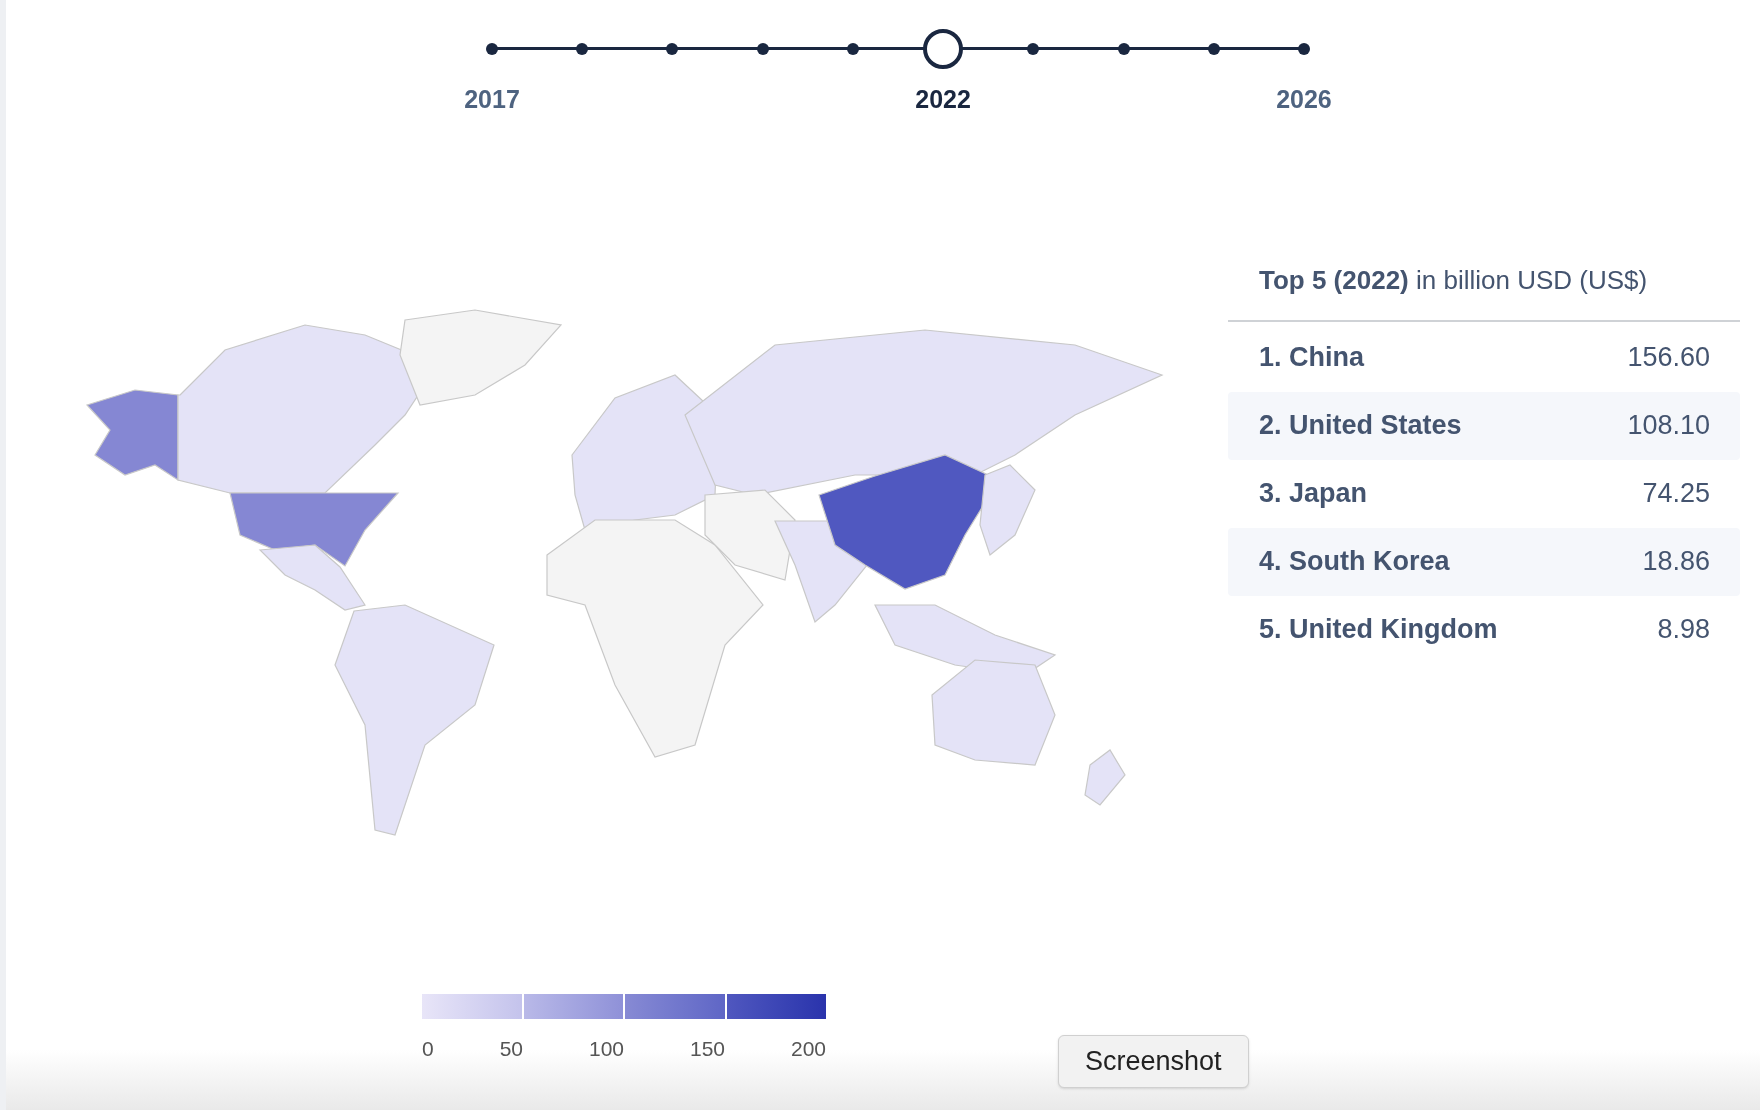 Image resolution: width=1760 pixels, height=1110 pixels. Describe the element at coordinates (1354, 562) in the screenshot. I see `country-name: 4. South Korea` at that location.